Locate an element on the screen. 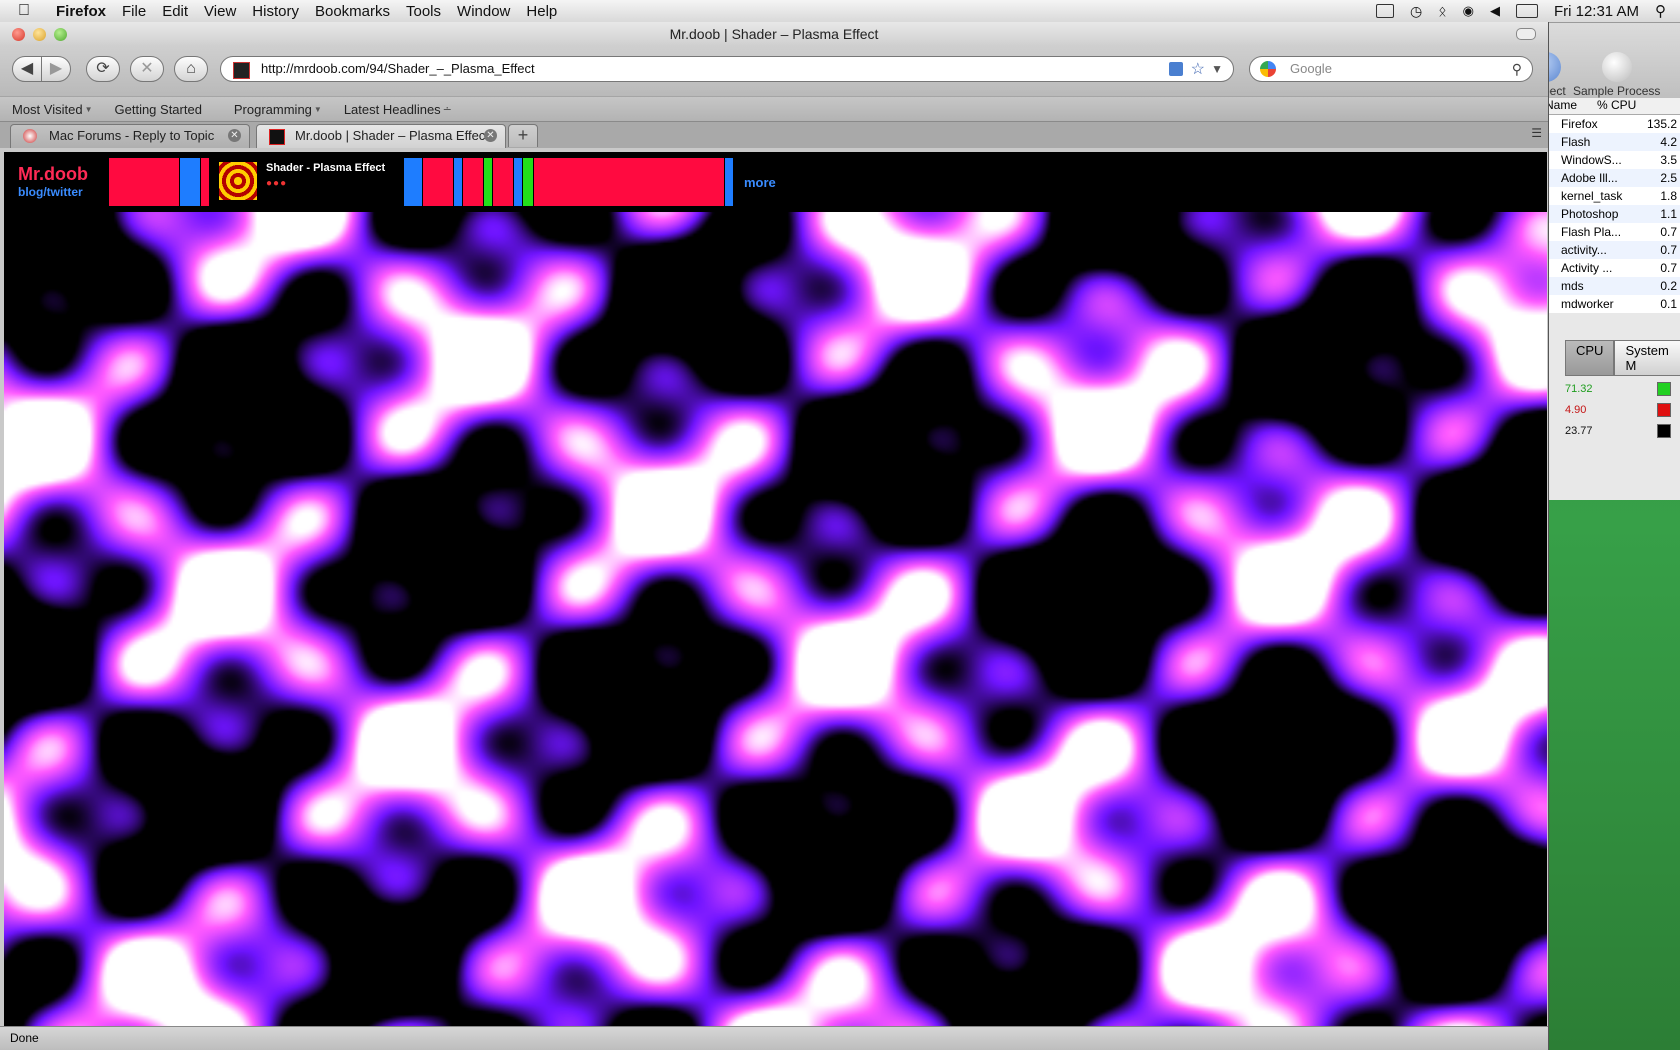  process-cpu: 0.2 is located at coordinates (1658, 286).